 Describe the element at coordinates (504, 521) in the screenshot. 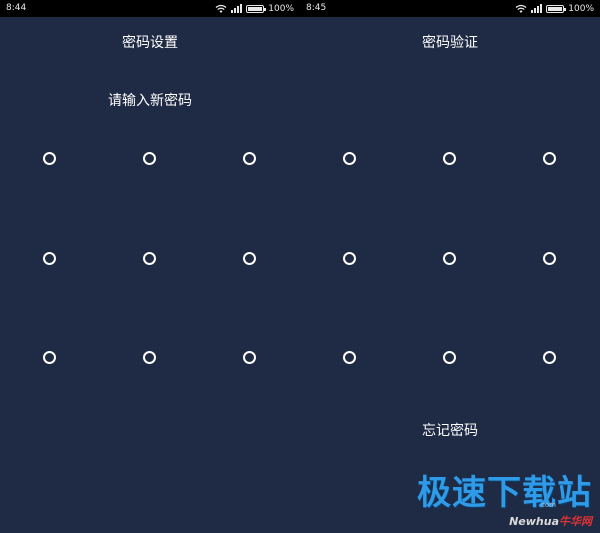

I see `watermark-subtitle: Newhua牛华网` at that location.